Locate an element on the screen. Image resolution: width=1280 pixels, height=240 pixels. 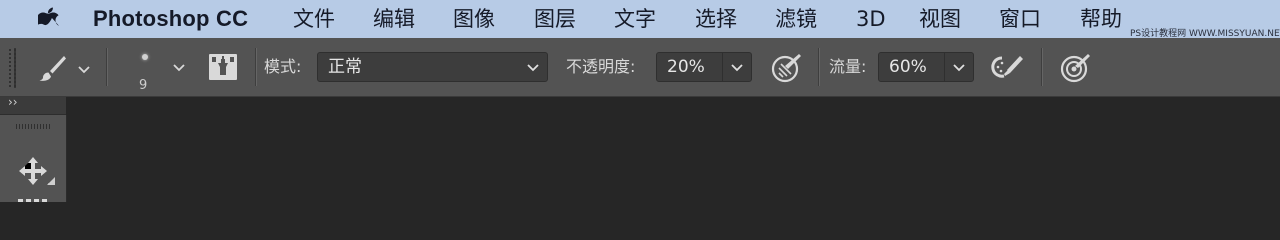
toolbar-header: ›› is located at coordinates (33, 105).